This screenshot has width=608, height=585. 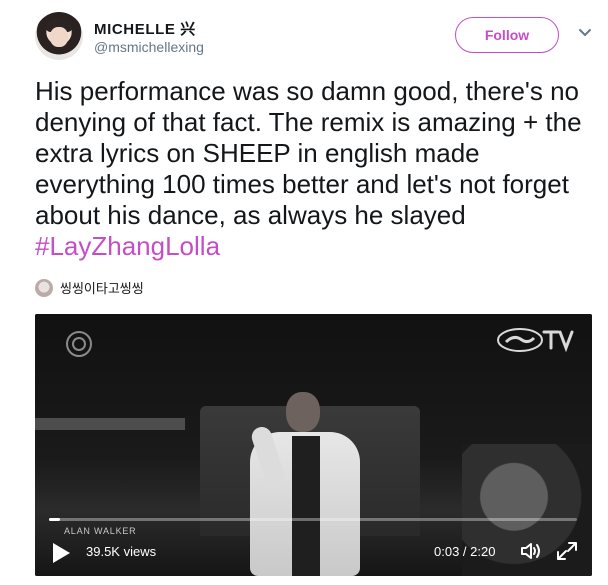 What do you see at coordinates (102, 287) in the screenshot?
I see `tagged-user-name: 씽씽이타고씽씽` at bounding box center [102, 287].